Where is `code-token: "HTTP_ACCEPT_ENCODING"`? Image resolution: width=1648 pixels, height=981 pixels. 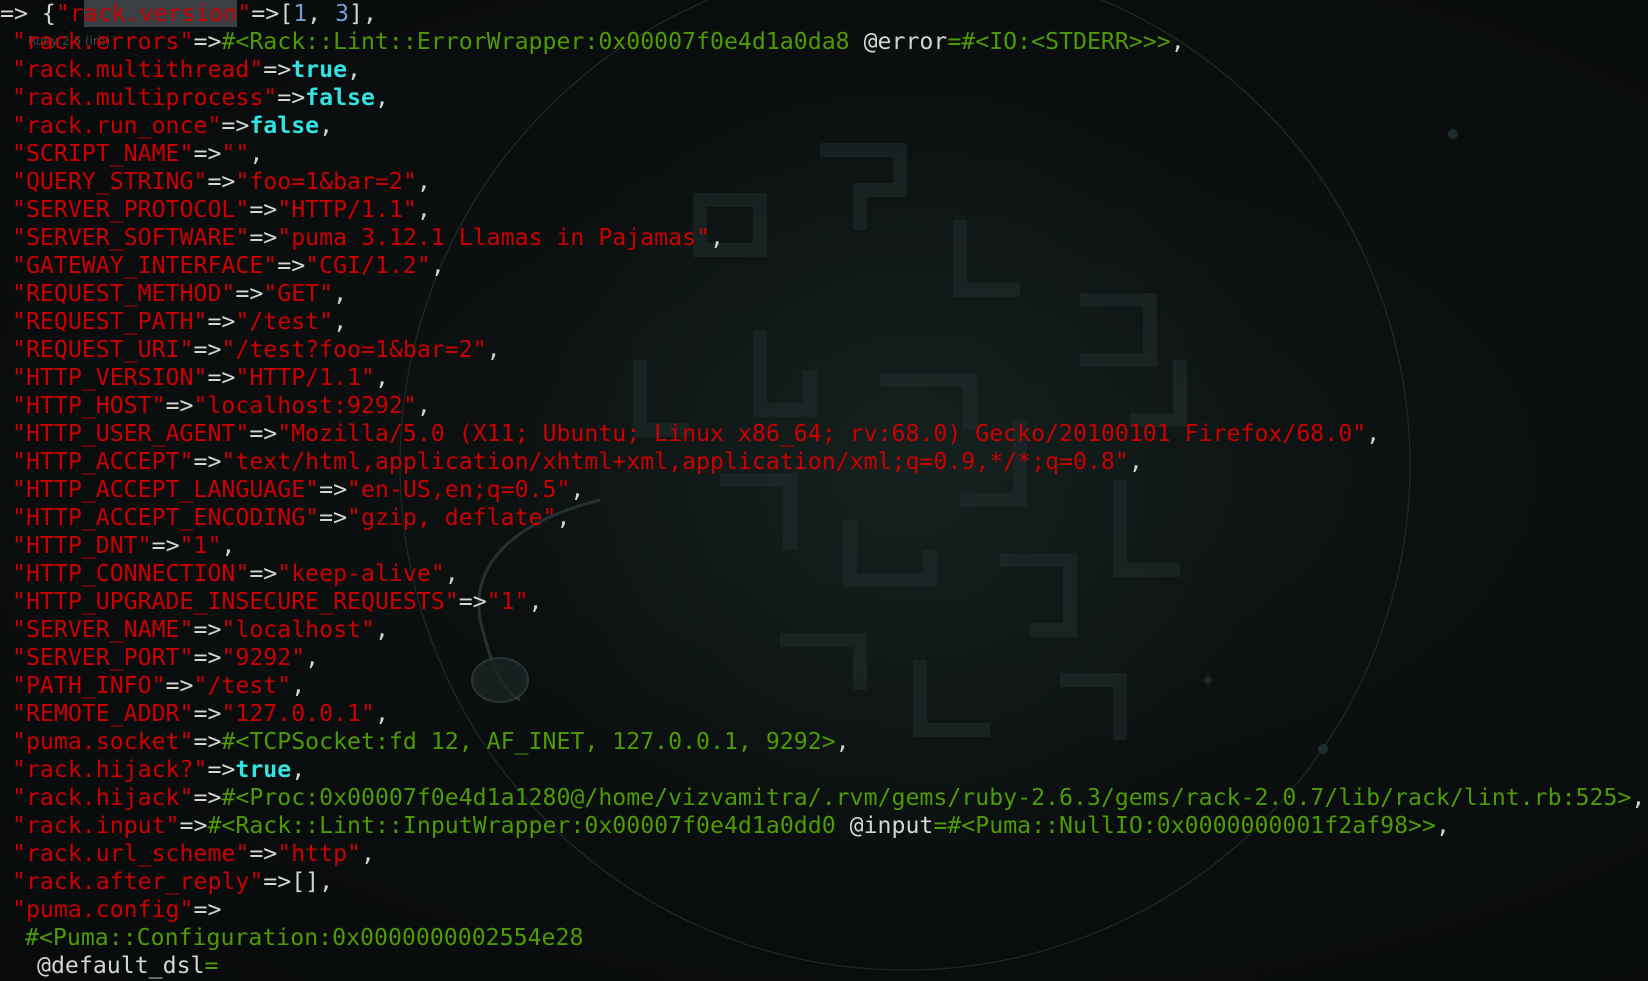
code-token: "HTTP_ACCEPT_ENCODING" is located at coordinates (166, 517).